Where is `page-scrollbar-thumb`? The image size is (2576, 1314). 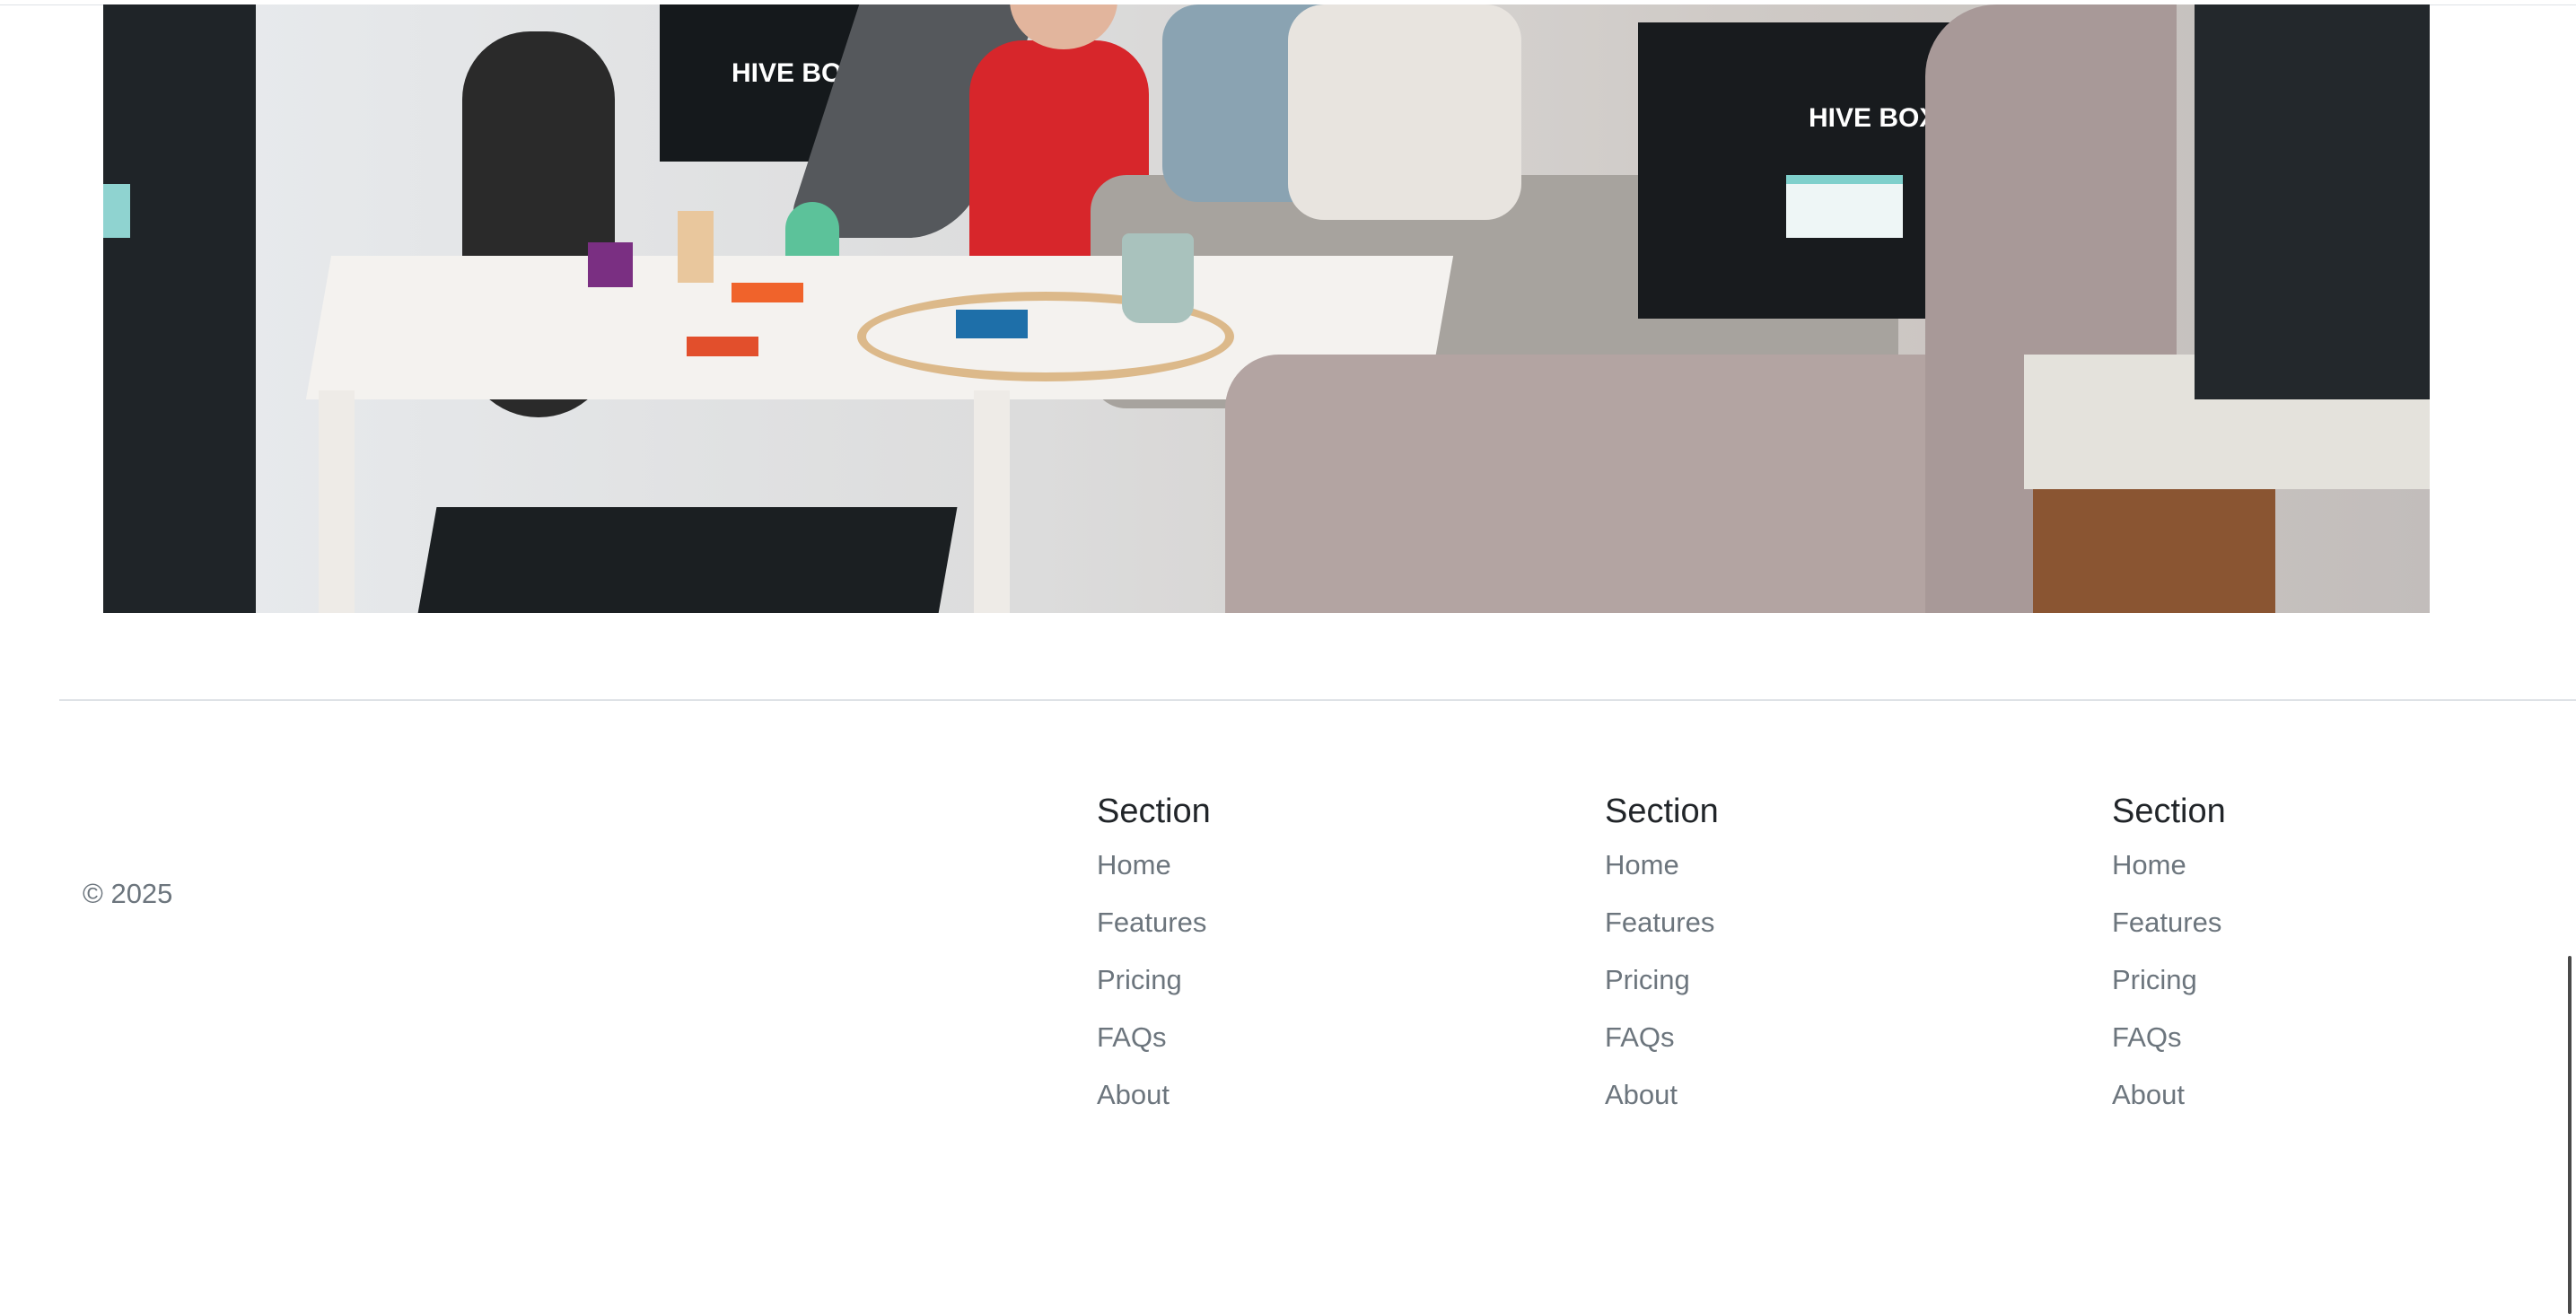
page-scrollbar-thumb is located at coordinates (2570, 1135).